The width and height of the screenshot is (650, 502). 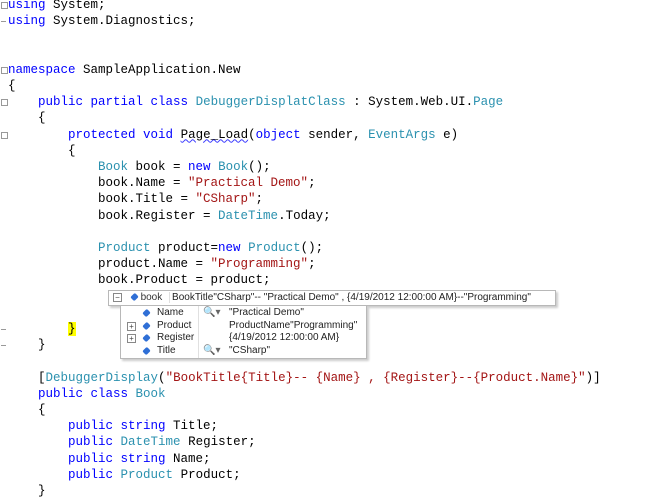 What do you see at coordinates (102, 199) in the screenshot?
I see `code-token-plain: book.Title =` at bounding box center [102, 199].